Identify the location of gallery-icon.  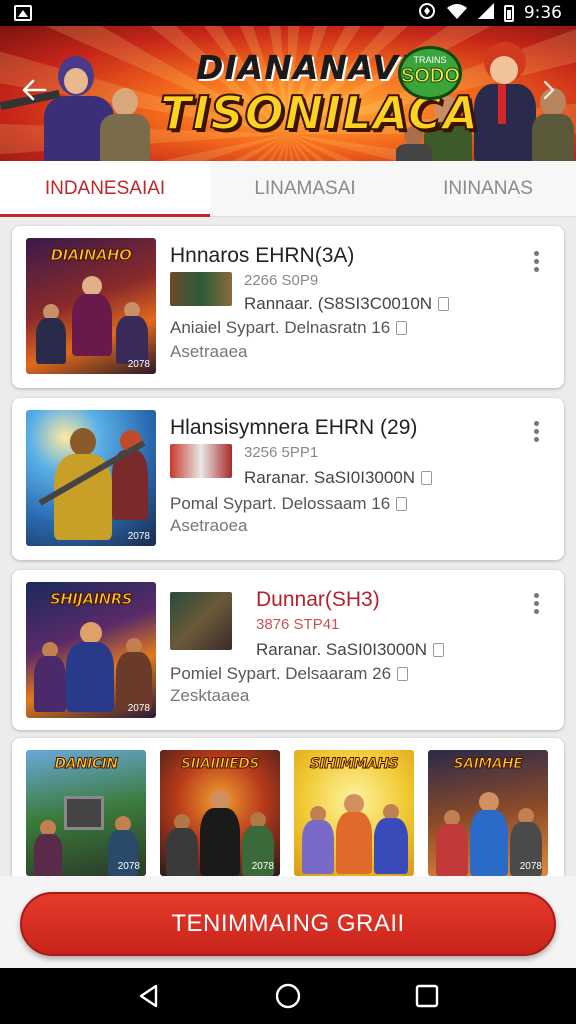
(23, 13).